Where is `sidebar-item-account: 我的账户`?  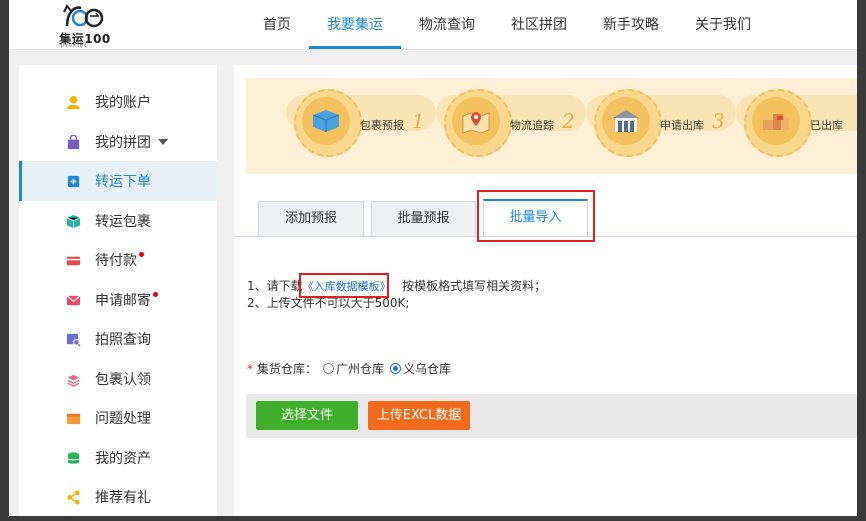 sidebar-item-account: 我的账户 is located at coordinates (118, 102).